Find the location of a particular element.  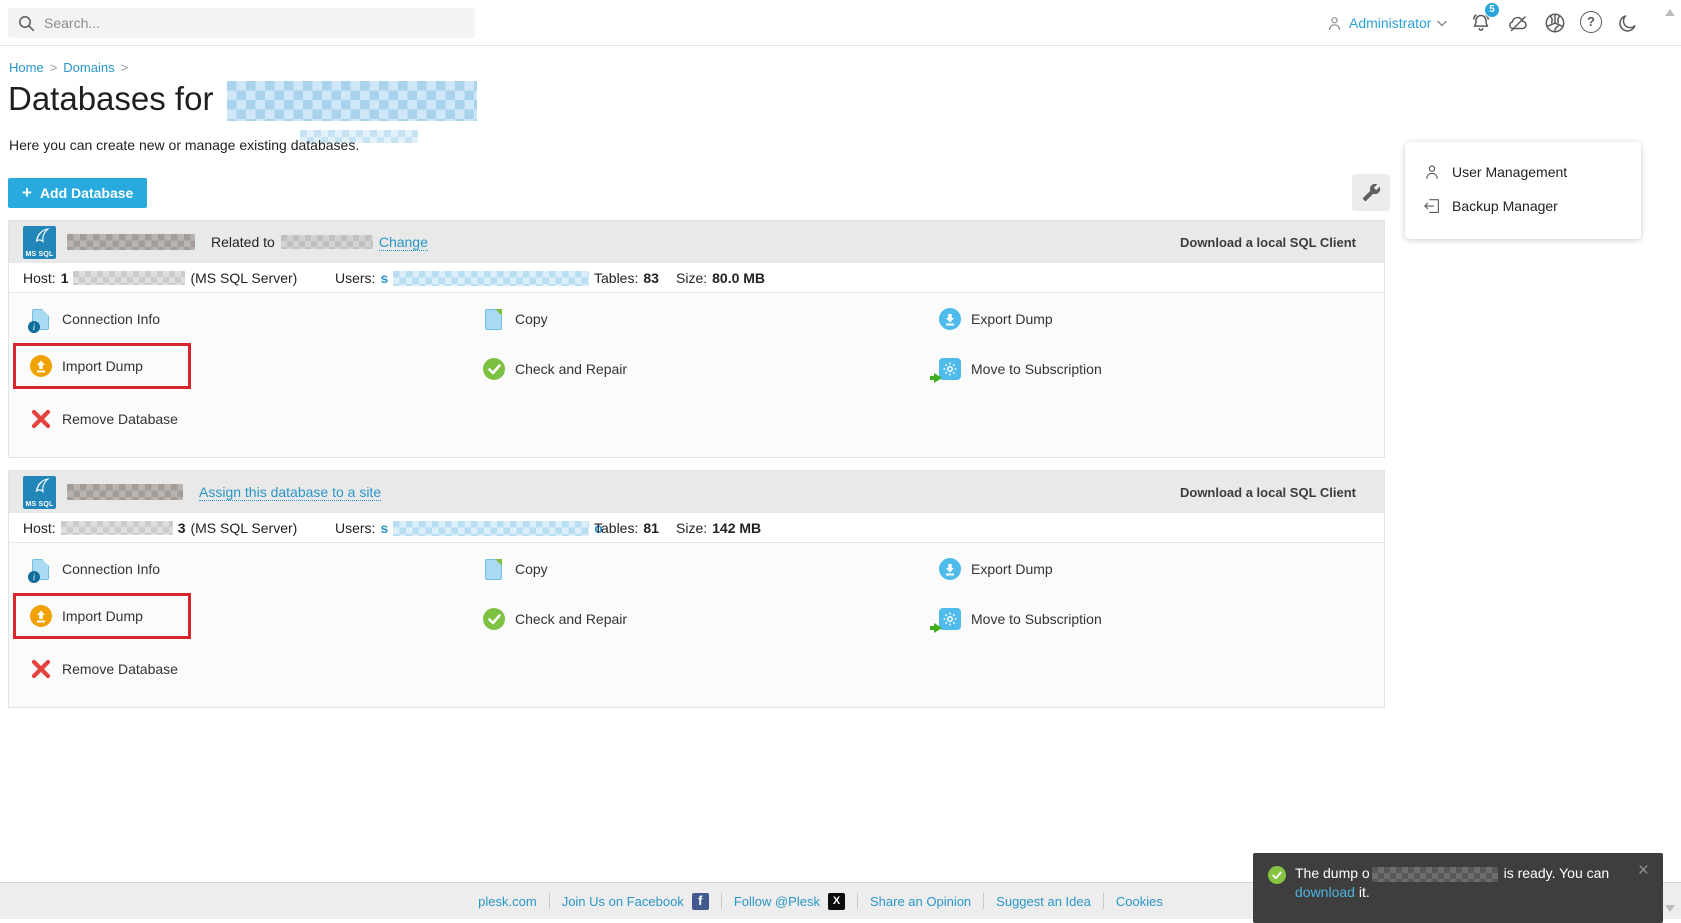

footer-link-facebook: Join Us on Facebook f is located at coordinates (636, 901).